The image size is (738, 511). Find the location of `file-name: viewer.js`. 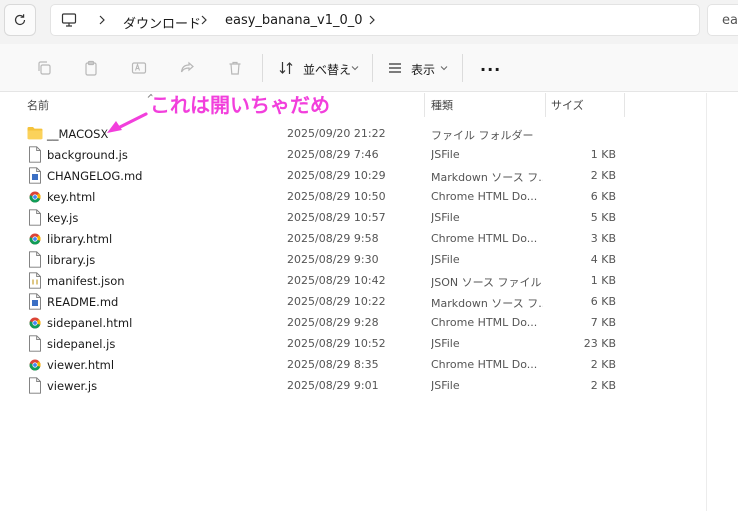

file-name: viewer.js is located at coordinates (72, 386).